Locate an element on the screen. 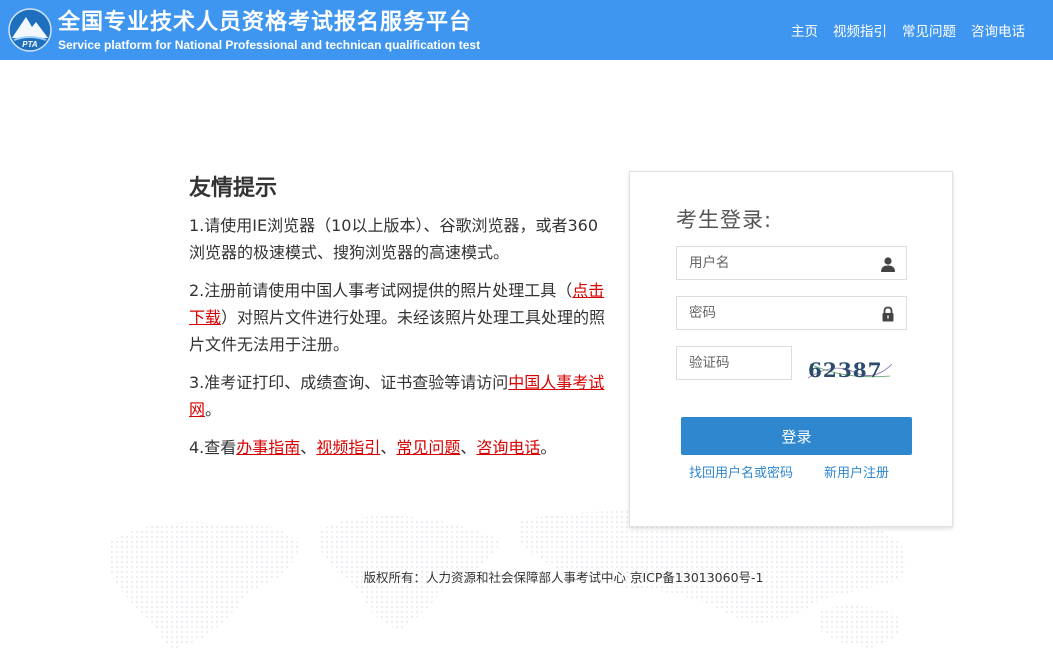 The height and width of the screenshot is (650, 1053). register-link: 新用户注册 is located at coordinates (856, 471).